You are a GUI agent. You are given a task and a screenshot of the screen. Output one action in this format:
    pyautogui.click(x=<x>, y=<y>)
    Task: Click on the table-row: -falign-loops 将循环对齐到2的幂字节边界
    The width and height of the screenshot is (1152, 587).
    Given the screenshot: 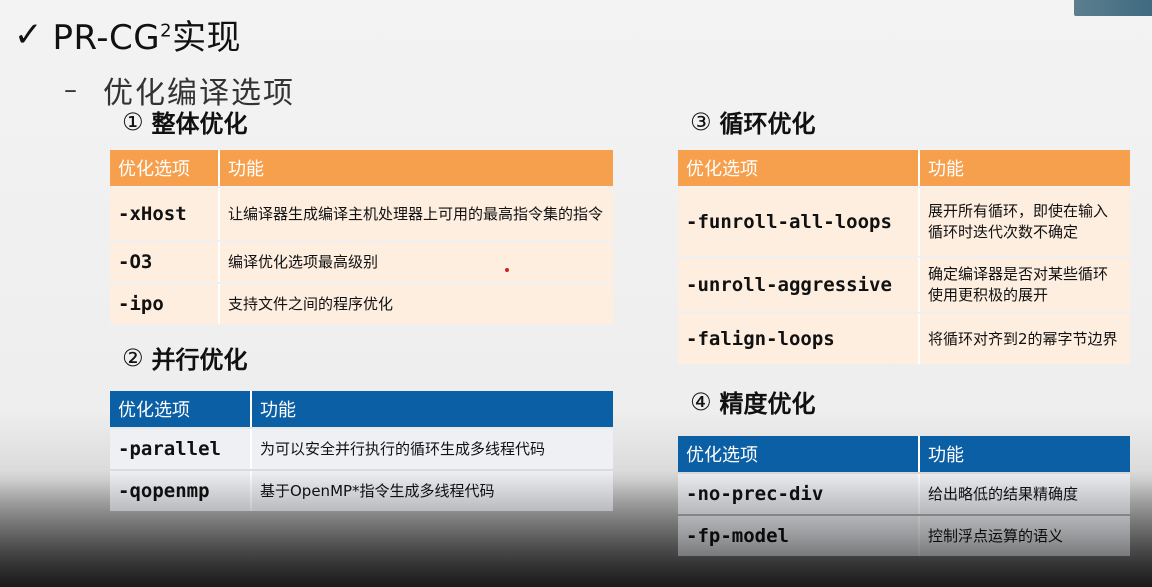 What is the action you would take?
    pyautogui.click(x=904, y=339)
    